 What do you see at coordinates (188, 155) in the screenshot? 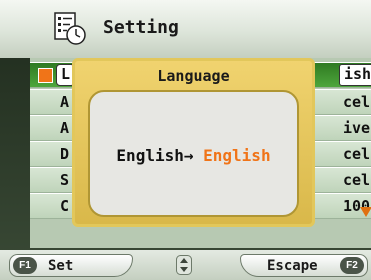
I see `arrow-icon: →` at bounding box center [188, 155].